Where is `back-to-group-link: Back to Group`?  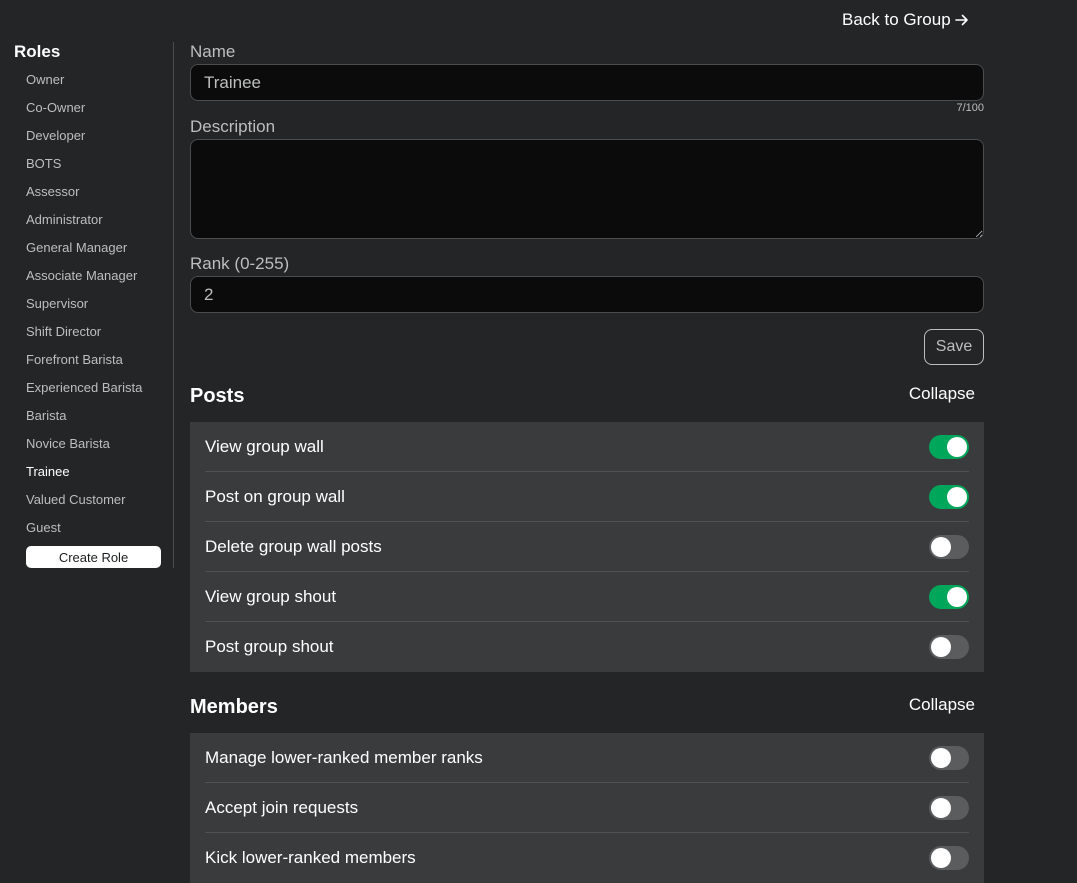
back-to-group-link: Back to Group is located at coordinates (905, 20).